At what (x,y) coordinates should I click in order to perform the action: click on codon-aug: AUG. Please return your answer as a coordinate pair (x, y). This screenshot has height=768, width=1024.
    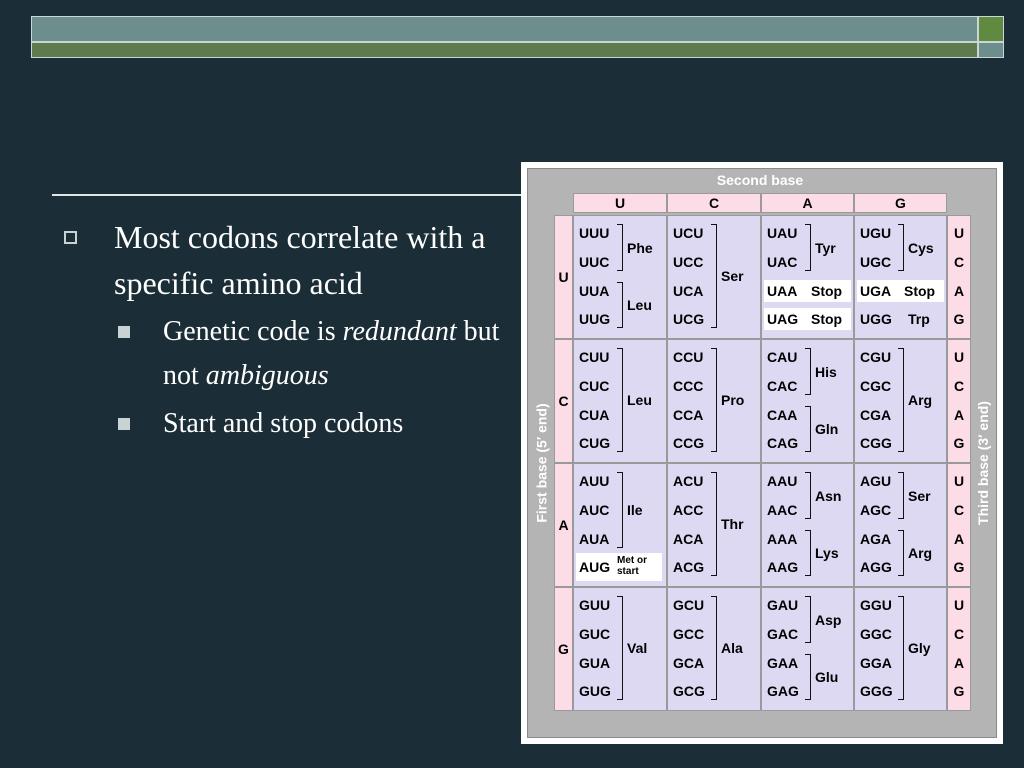
    Looking at the image, I should click on (595, 567).